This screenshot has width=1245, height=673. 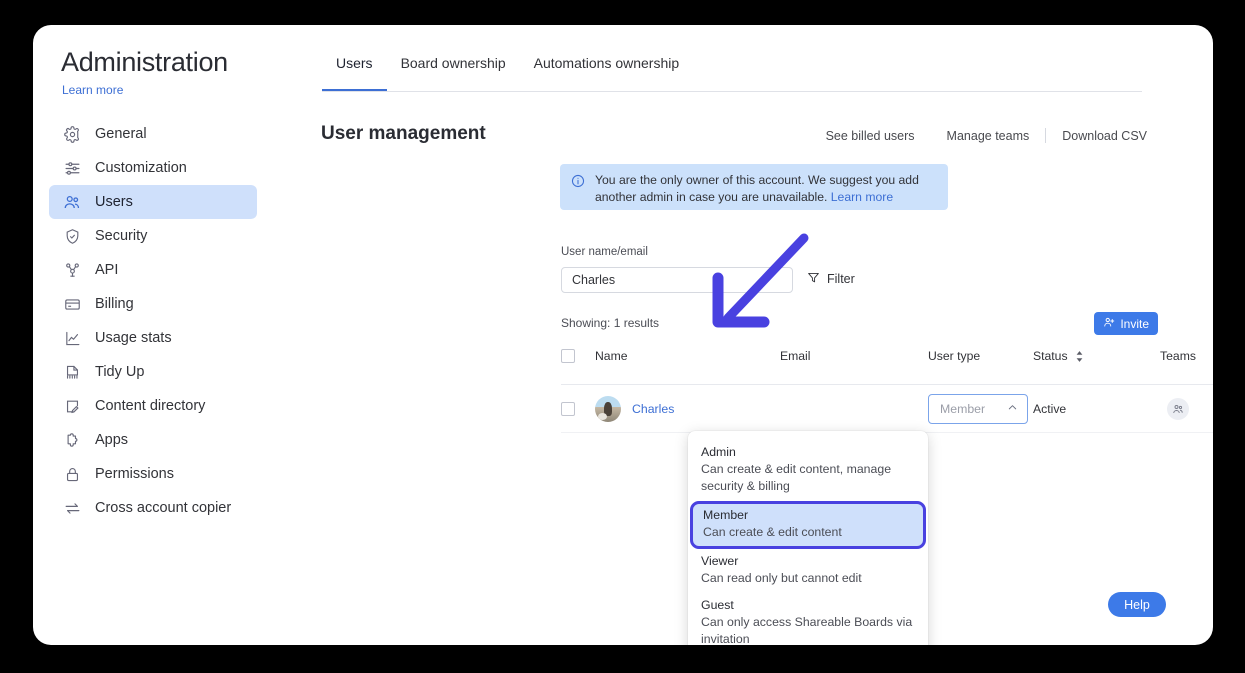 I want to click on nodes-icon, so click(x=72, y=270).